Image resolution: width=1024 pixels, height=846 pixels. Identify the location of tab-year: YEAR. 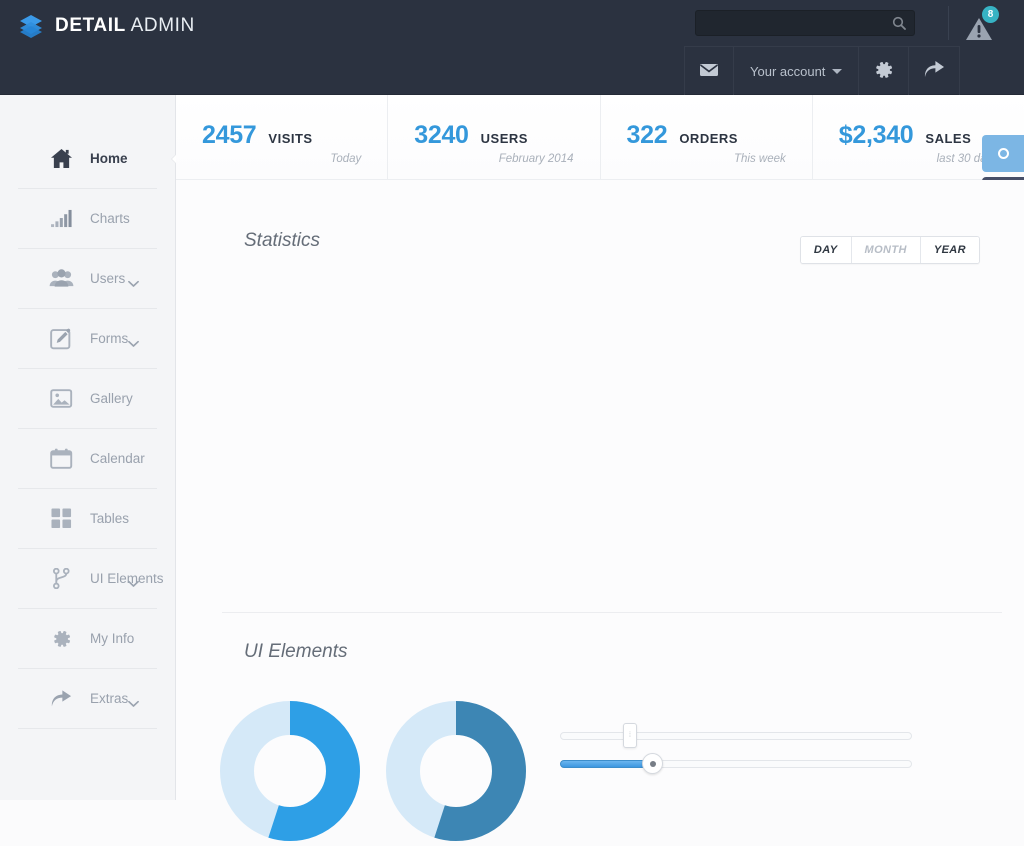
(949, 250).